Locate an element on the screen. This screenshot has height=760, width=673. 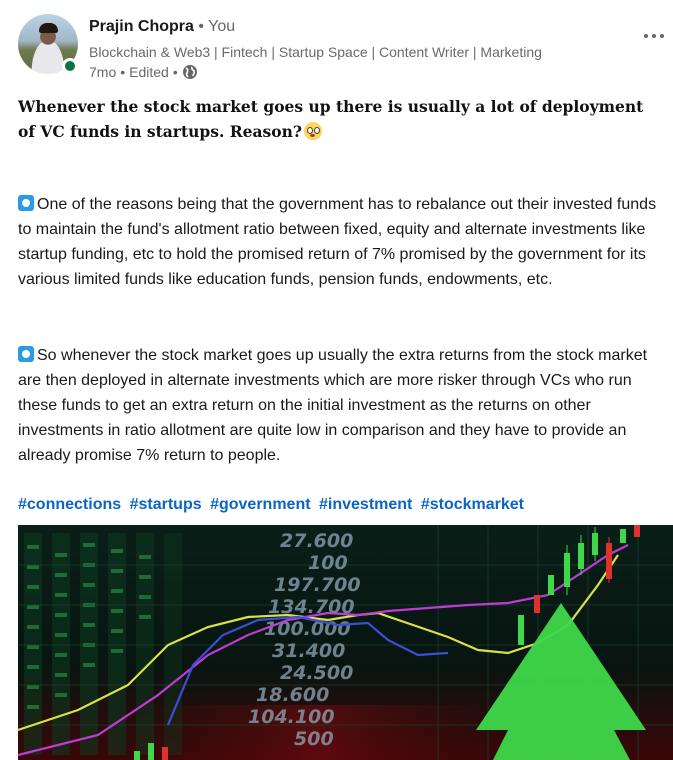
hashtag-investment: #investment is located at coordinates (365, 504).